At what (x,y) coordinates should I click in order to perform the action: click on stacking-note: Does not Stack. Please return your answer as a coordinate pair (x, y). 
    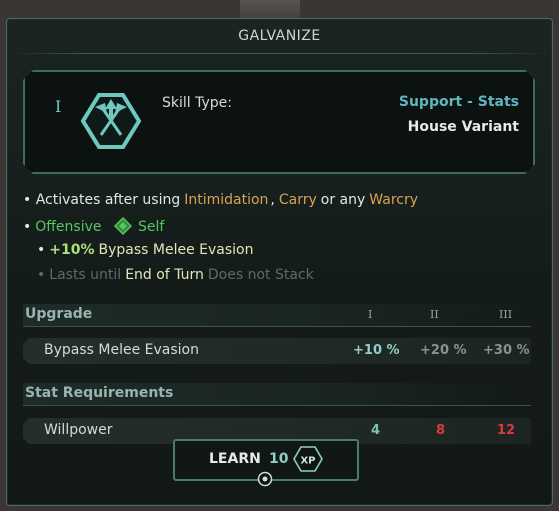
    Looking at the image, I should click on (260, 275).